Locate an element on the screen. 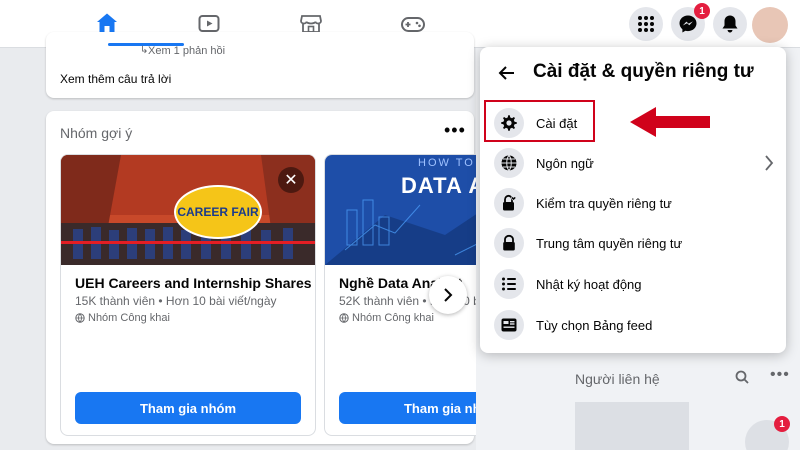  back-button is located at coordinates (507, 75).